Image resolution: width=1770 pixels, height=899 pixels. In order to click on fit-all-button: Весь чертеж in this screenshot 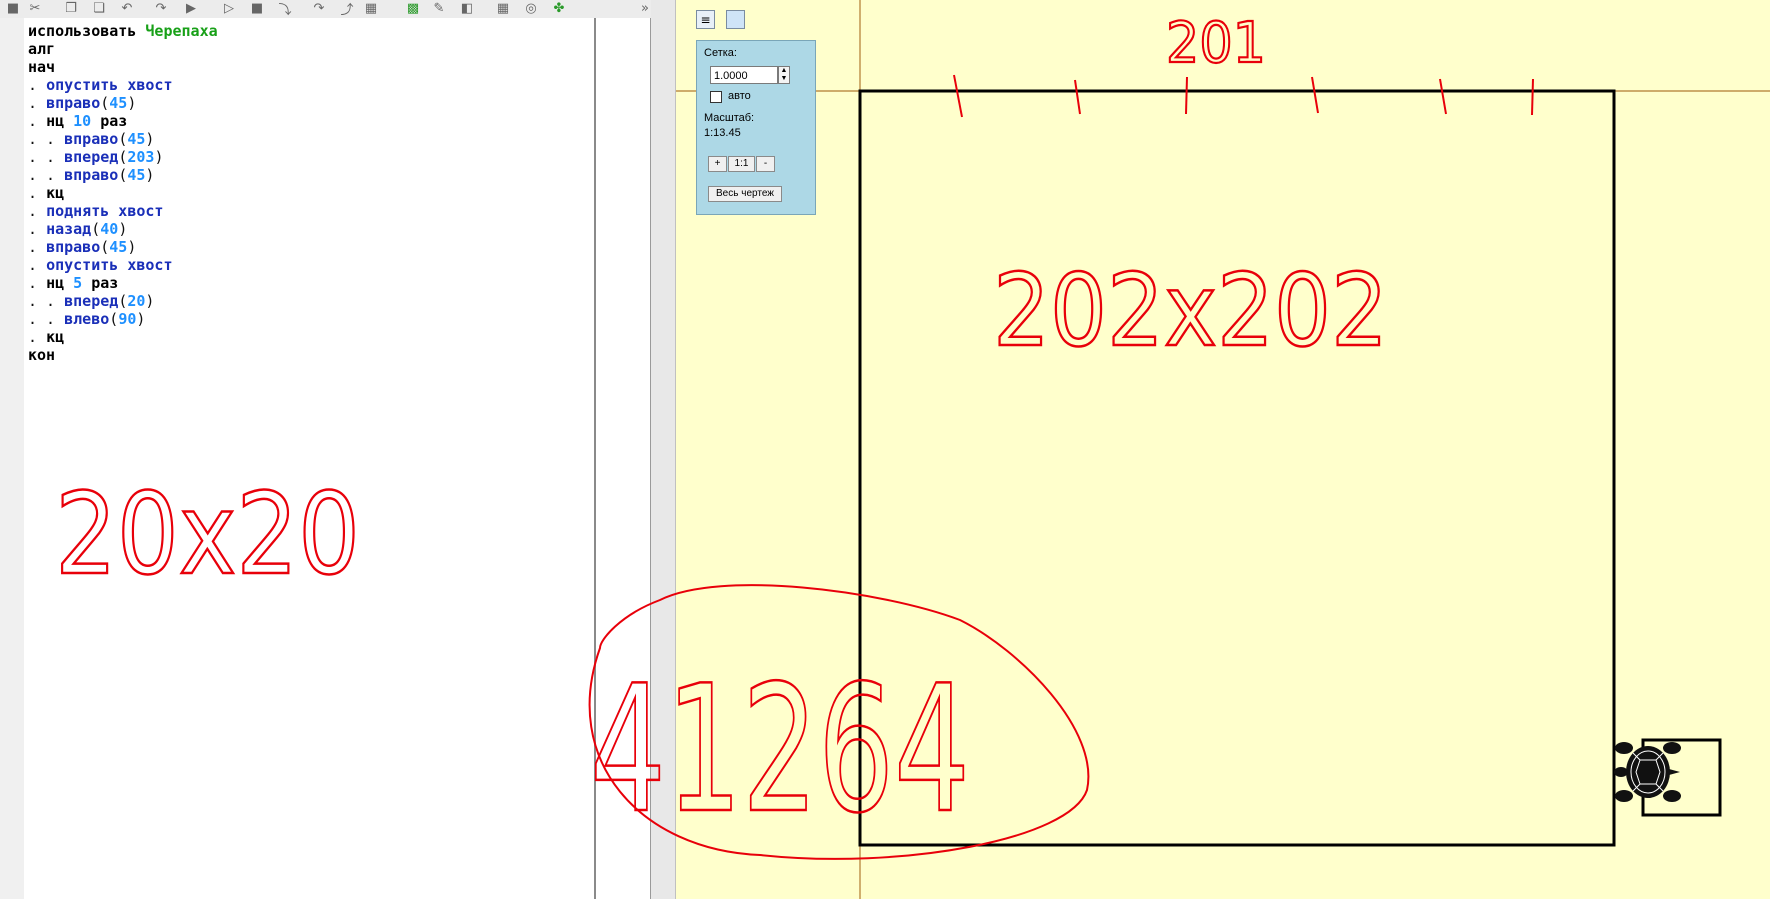, I will do `click(745, 194)`.